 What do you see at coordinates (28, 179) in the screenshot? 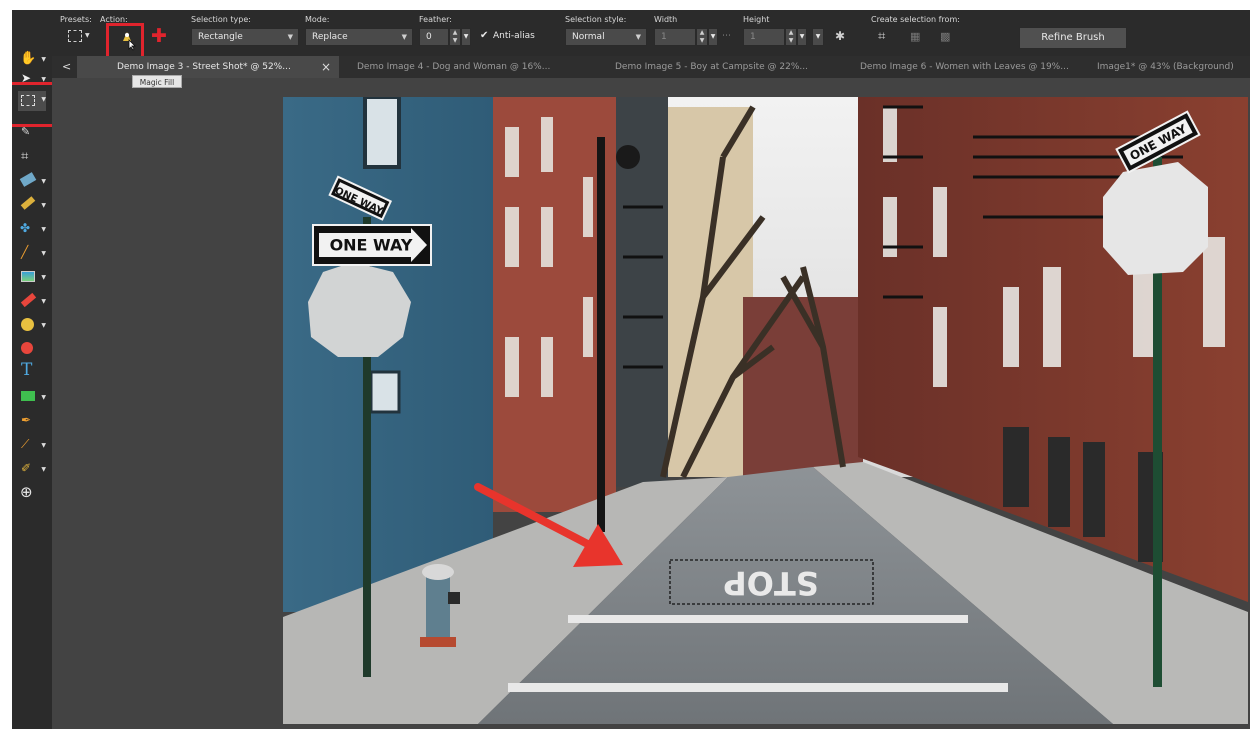
I see `straighten-icon` at bounding box center [28, 179].